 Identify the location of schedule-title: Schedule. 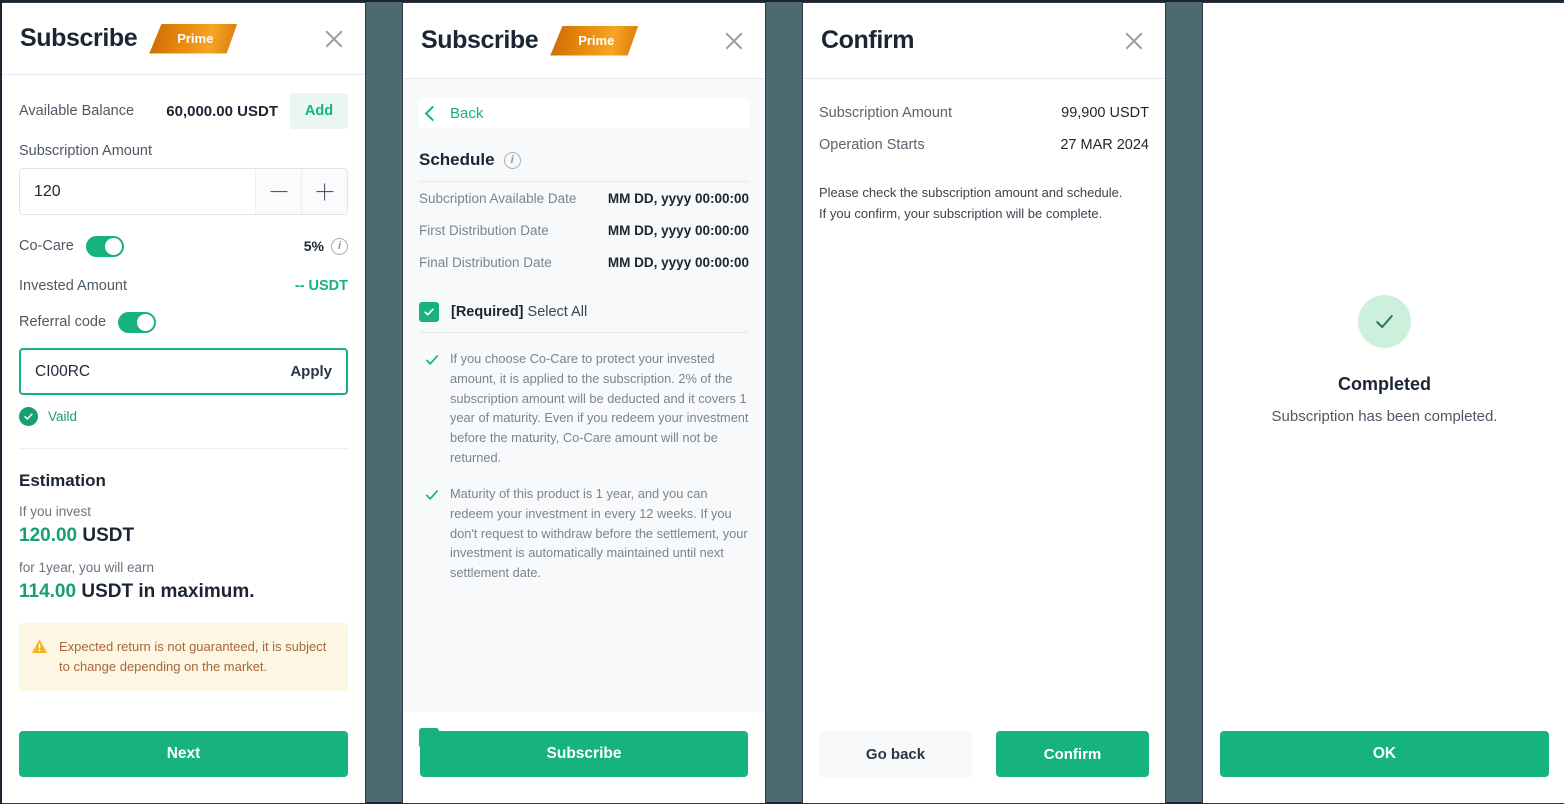
(457, 159).